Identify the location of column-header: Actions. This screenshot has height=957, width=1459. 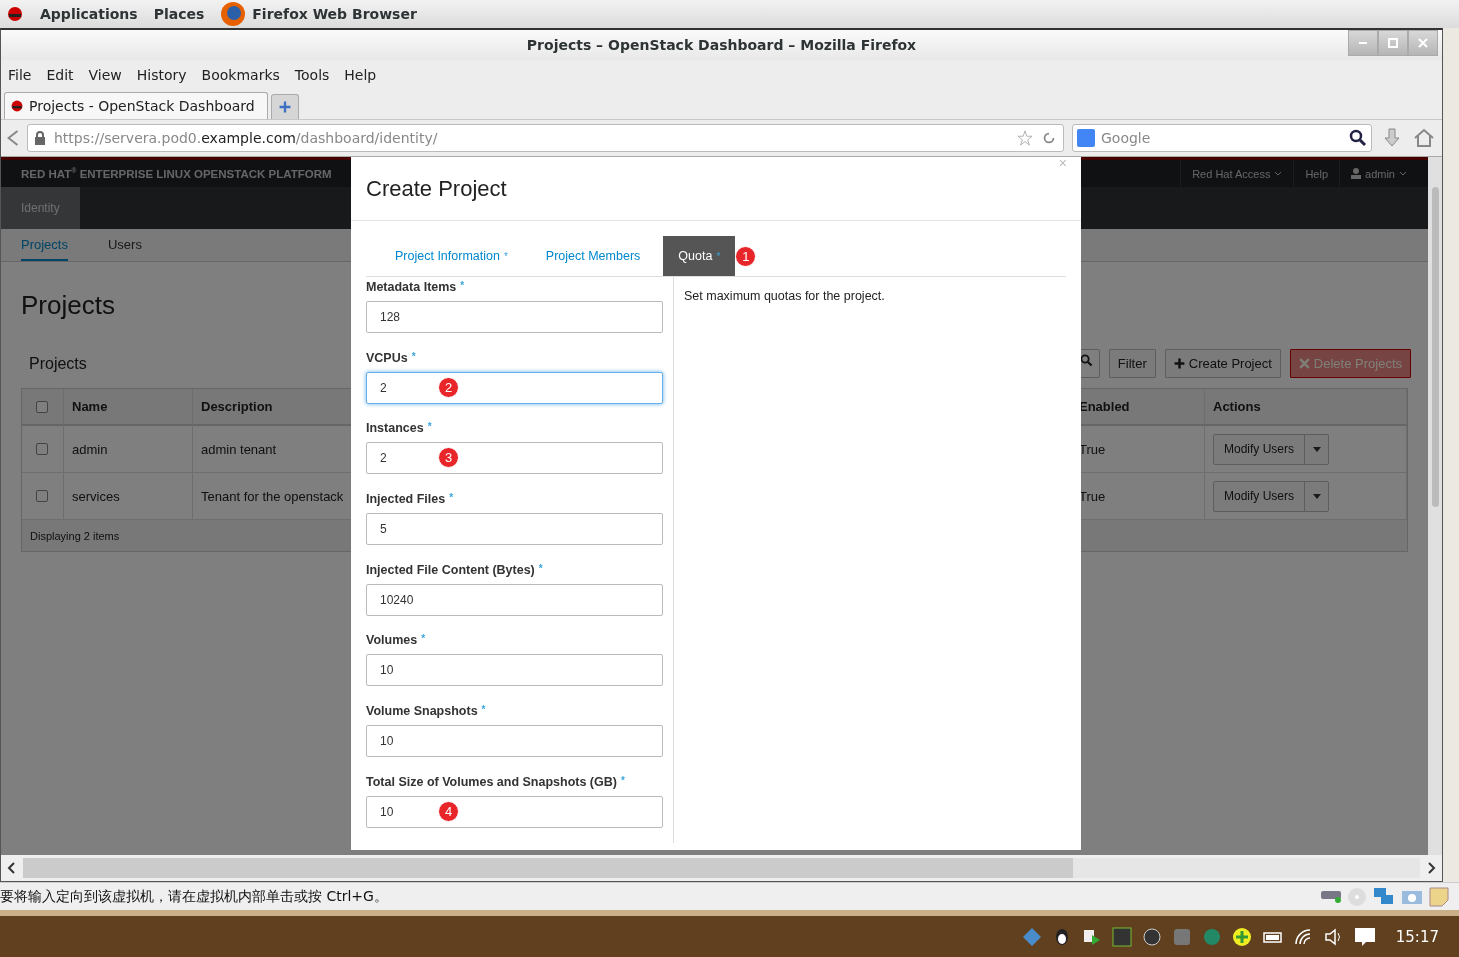
(1237, 406).